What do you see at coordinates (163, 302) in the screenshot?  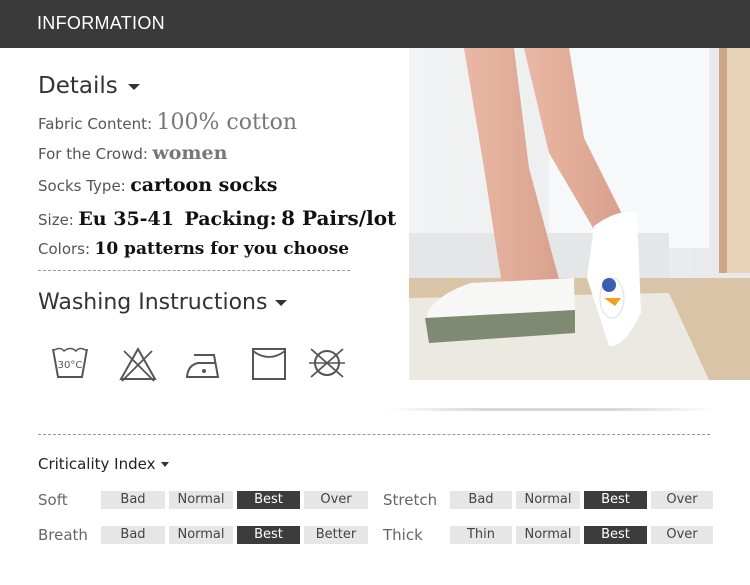 I see `washing-title: Washing Instructions` at bounding box center [163, 302].